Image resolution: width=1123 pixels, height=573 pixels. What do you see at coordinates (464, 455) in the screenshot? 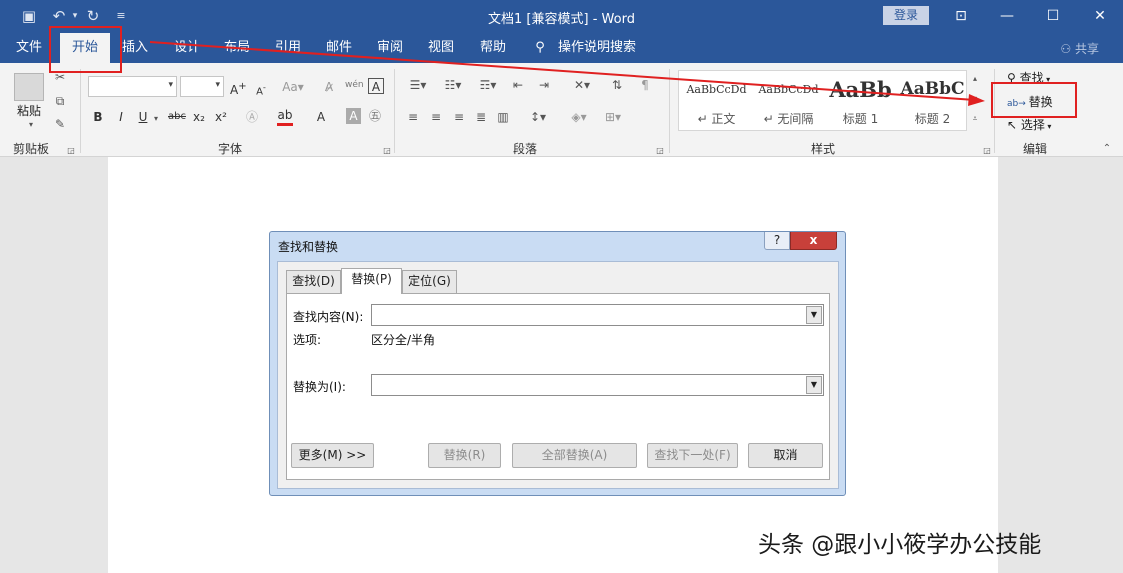
I see `replace-button: 替换(R)` at bounding box center [464, 455].